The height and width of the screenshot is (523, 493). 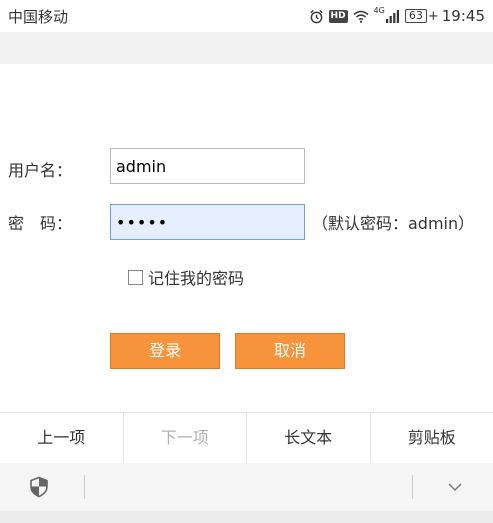 I want to click on status-clock: 19:45, so click(x=463, y=16).